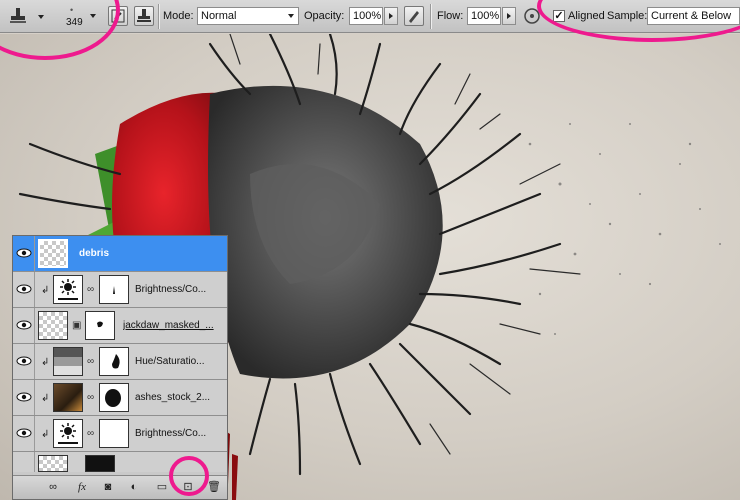 The image size is (740, 500). What do you see at coordinates (219, 16) in the screenshot?
I see `mode-value: Normal` at bounding box center [219, 16].